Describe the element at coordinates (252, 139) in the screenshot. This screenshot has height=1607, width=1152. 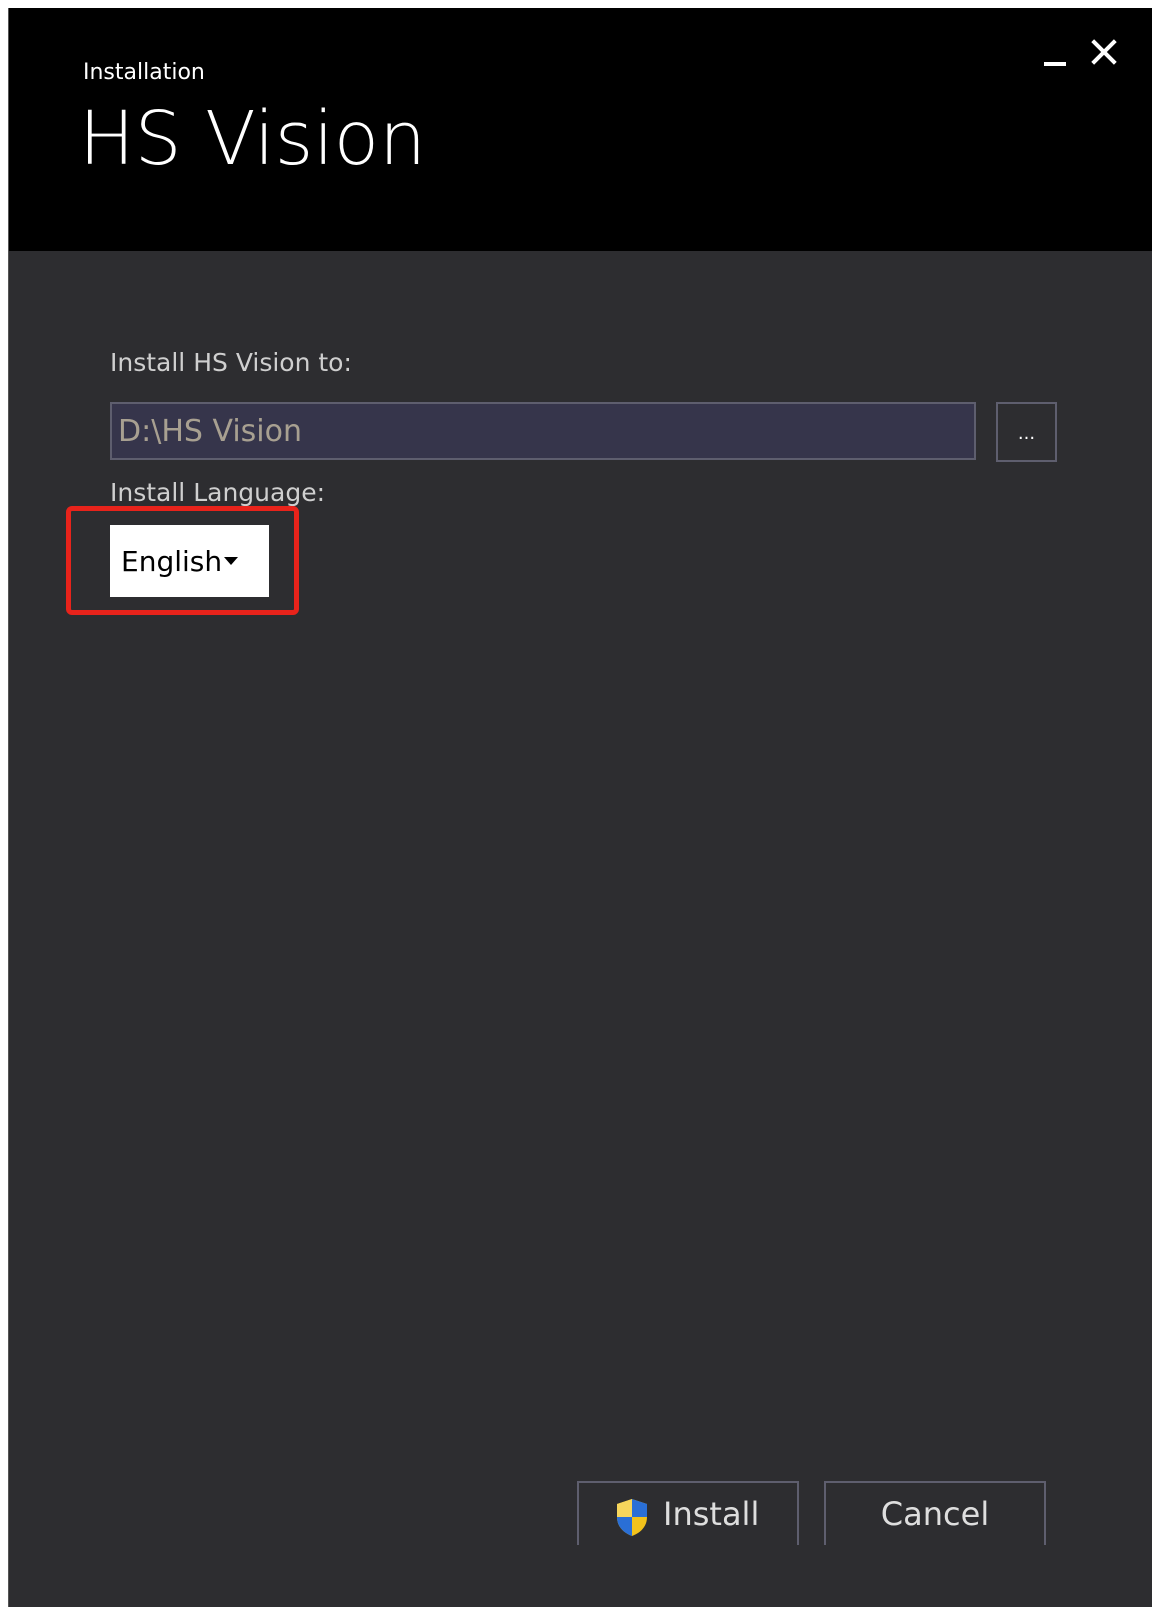
I see `app-title: HS Vision` at that location.